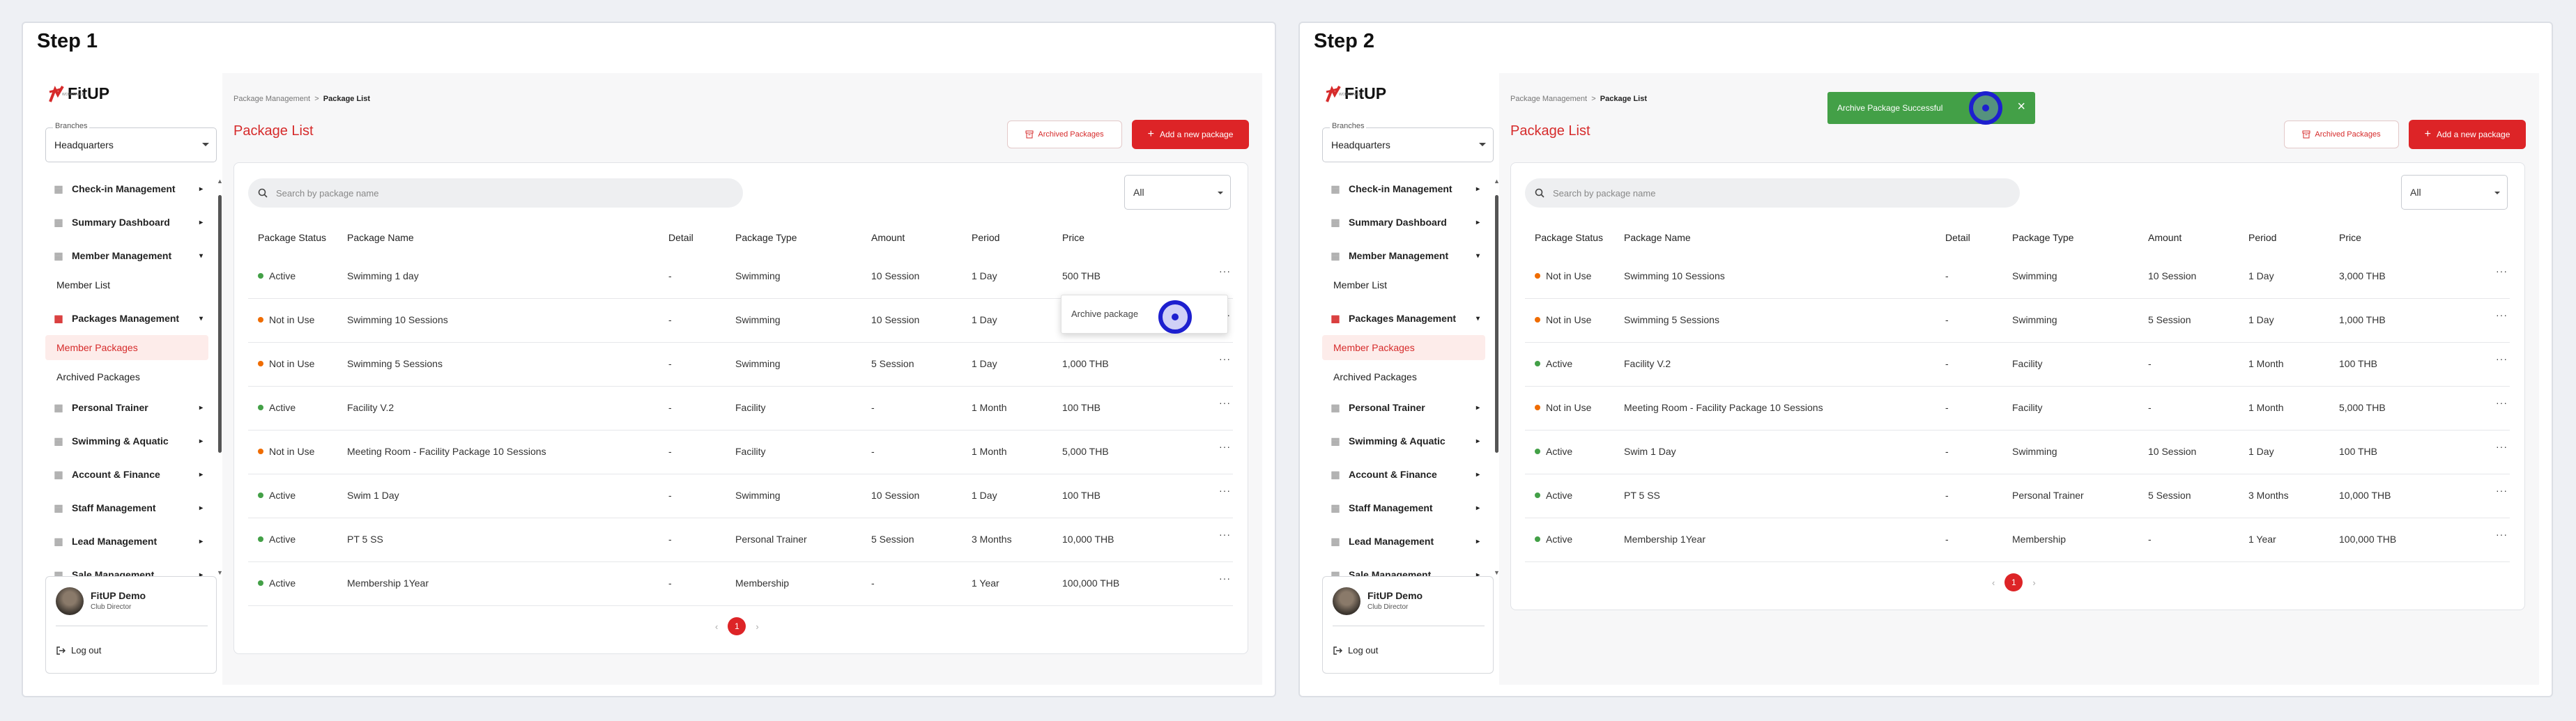 This screenshot has width=2576, height=721. Describe the element at coordinates (2358, 363) in the screenshot. I see `cell-price: 100 THB` at that location.